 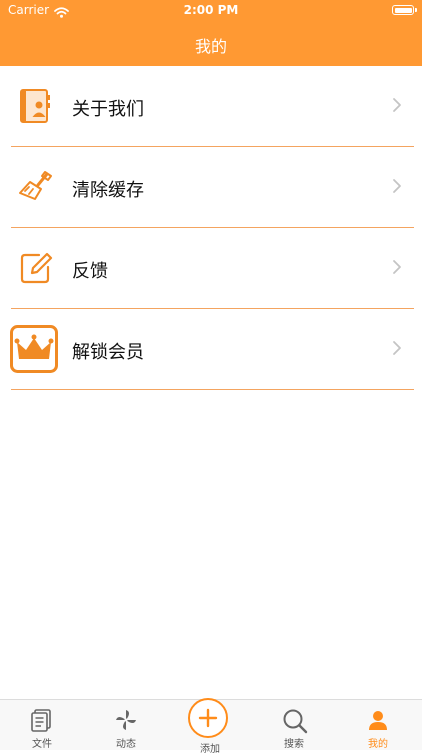 What do you see at coordinates (36, 106) in the screenshot?
I see `contact-book-icon` at bounding box center [36, 106].